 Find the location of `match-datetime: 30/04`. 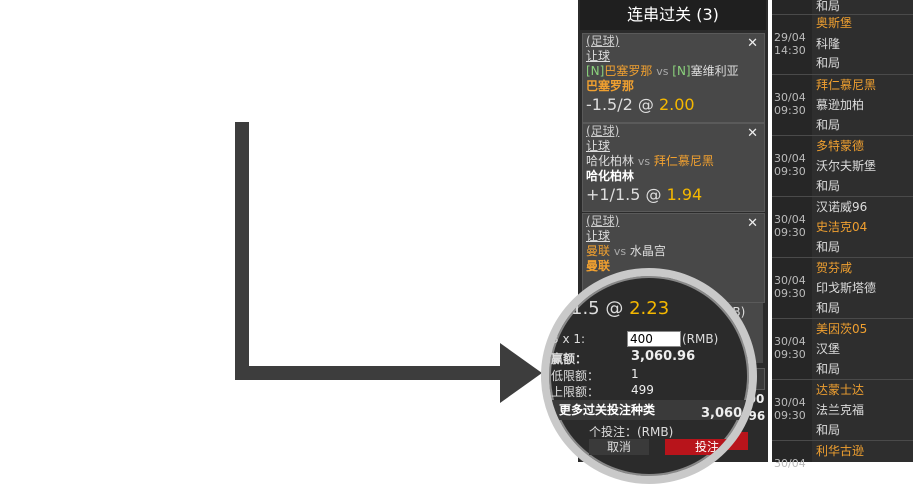

match-datetime: 30/04 is located at coordinates (790, 463).